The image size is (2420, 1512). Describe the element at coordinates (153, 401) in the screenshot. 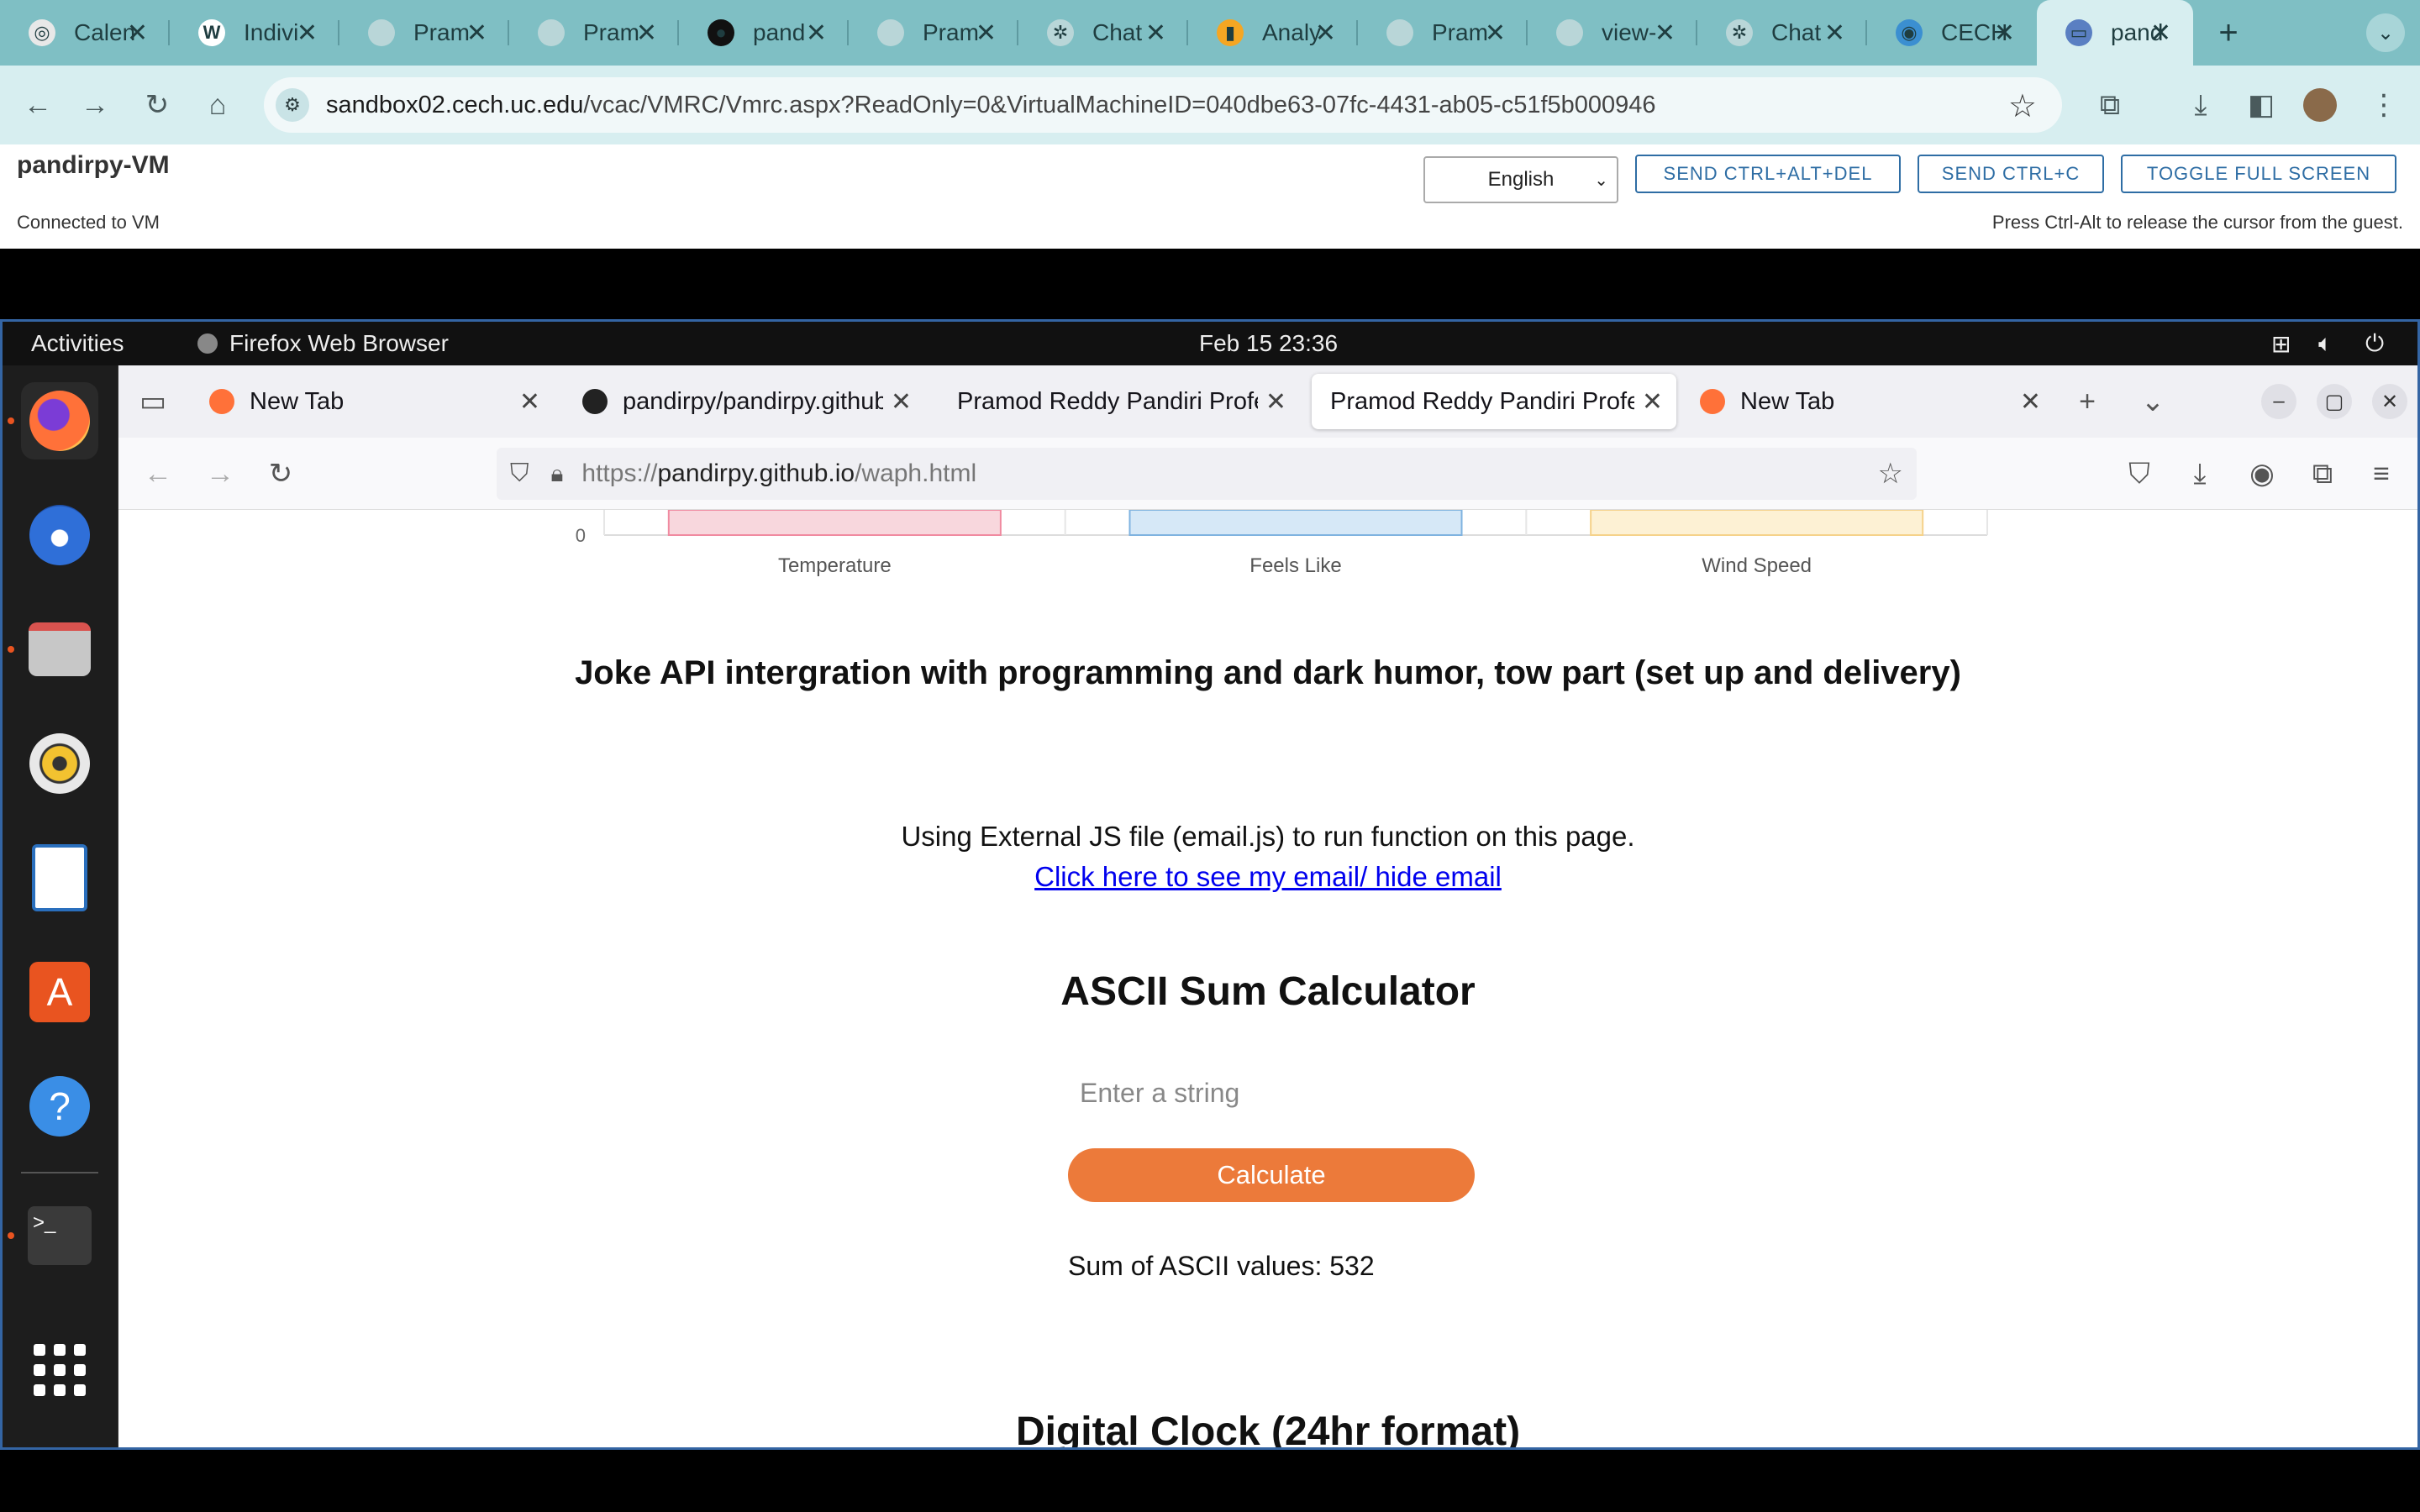

I see `firefox-view-icon: ▭` at that location.